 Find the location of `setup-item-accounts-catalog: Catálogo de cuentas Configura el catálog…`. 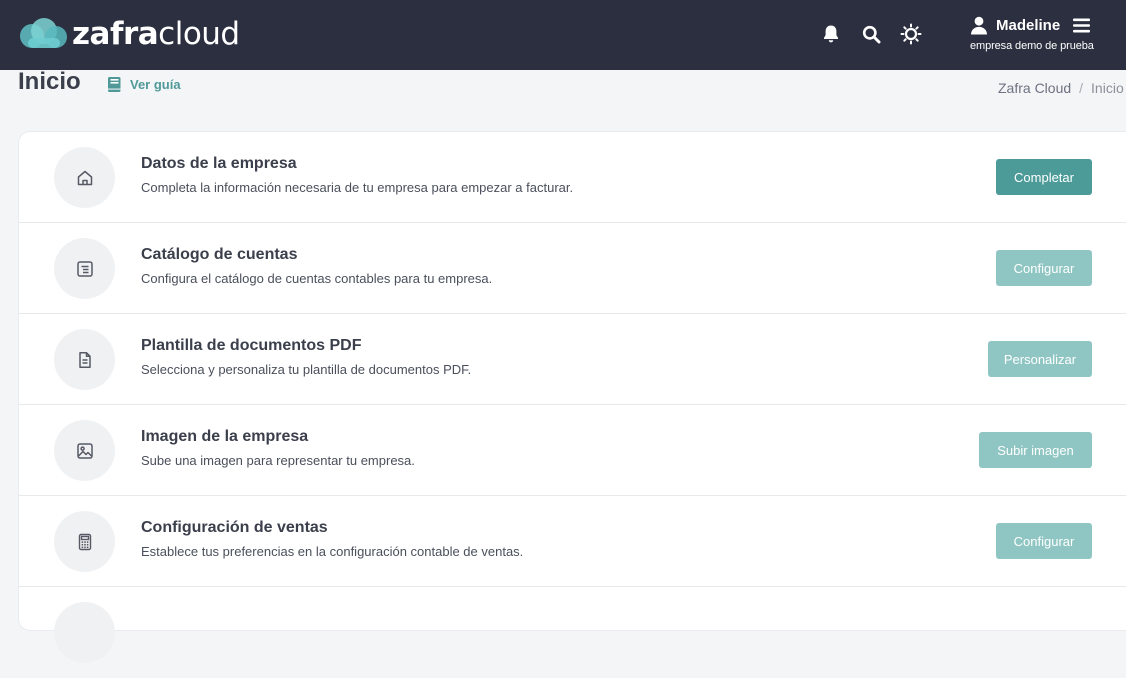

setup-item-accounts-catalog: Catálogo de cuentas Configura el catálog… is located at coordinates (572, 268).